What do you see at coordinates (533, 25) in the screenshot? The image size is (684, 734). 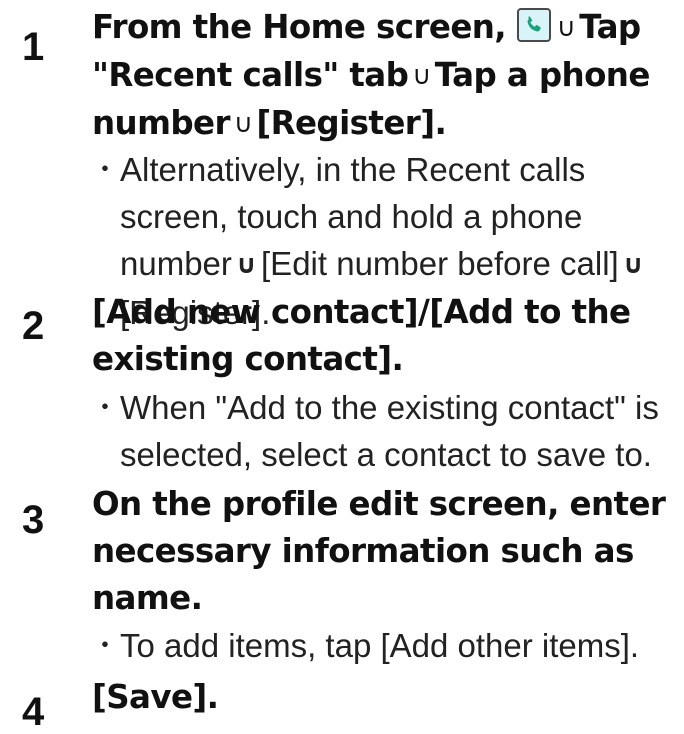 I see `phone-icon` at bounding box center [533, 25].